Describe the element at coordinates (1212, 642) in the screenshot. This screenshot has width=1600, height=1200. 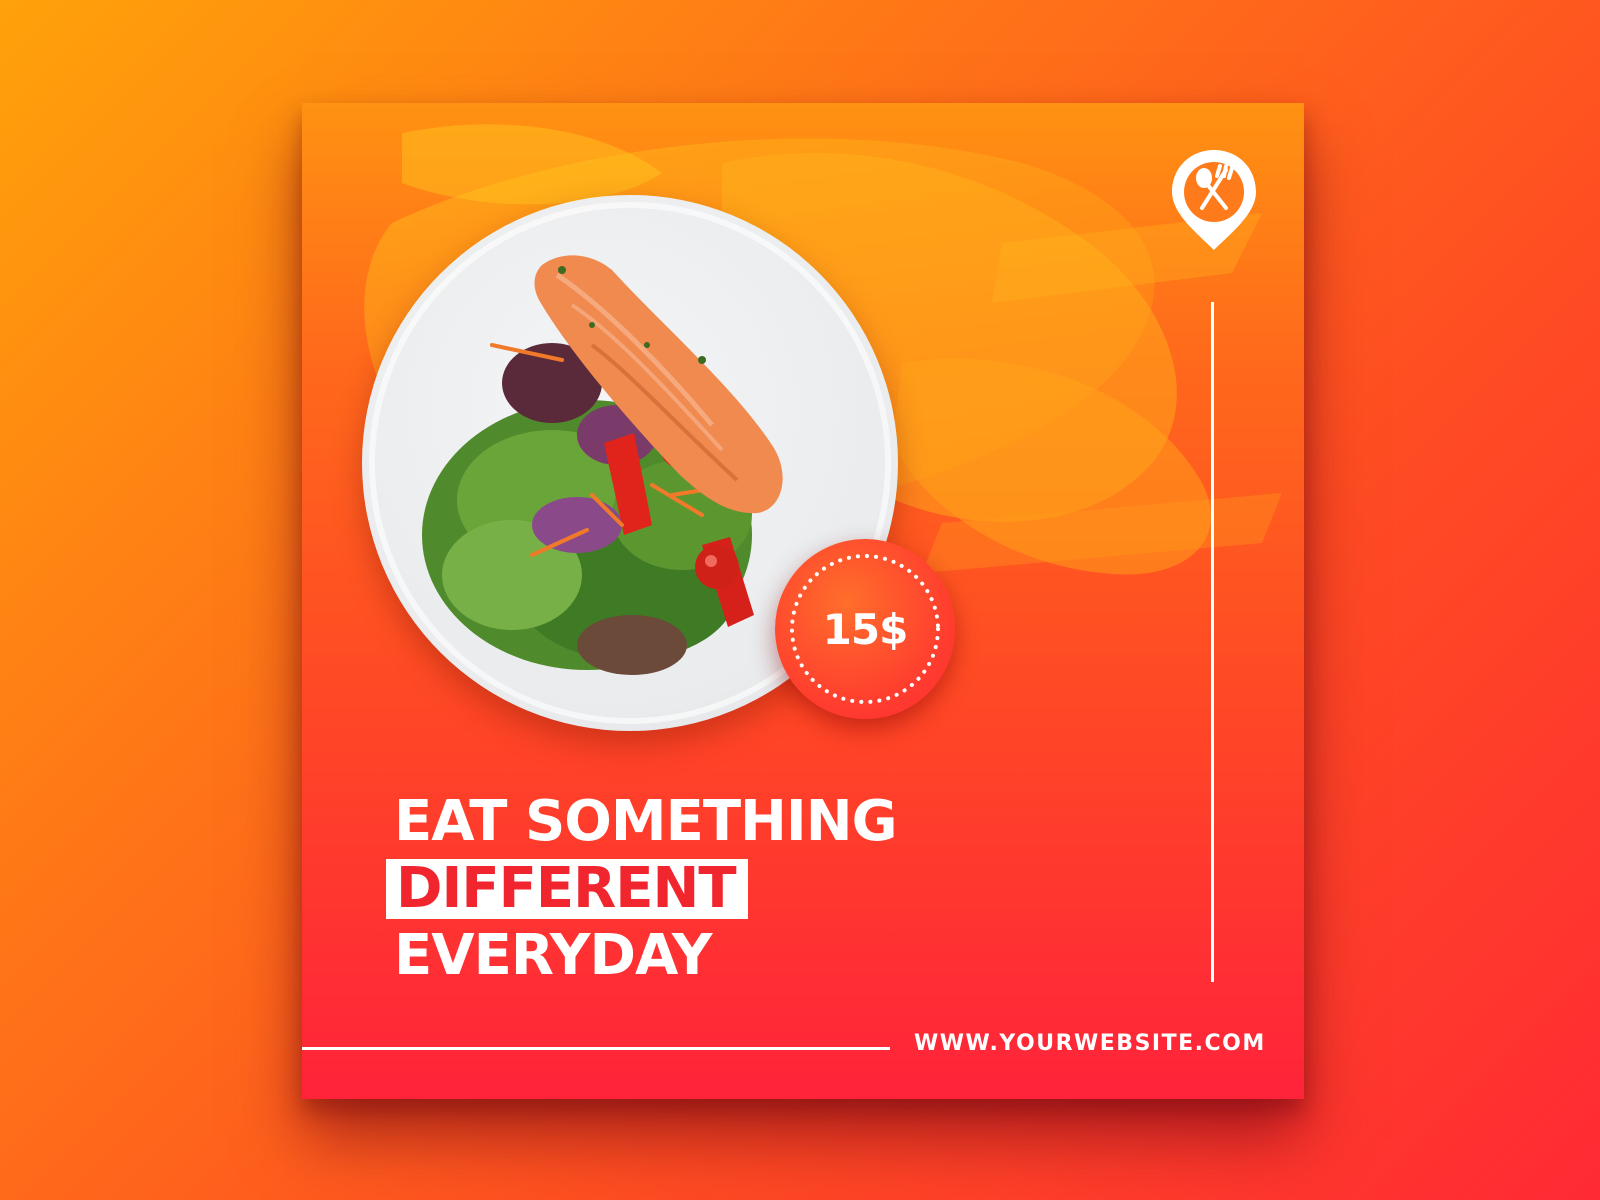
I see `vertical-divider` at that location.